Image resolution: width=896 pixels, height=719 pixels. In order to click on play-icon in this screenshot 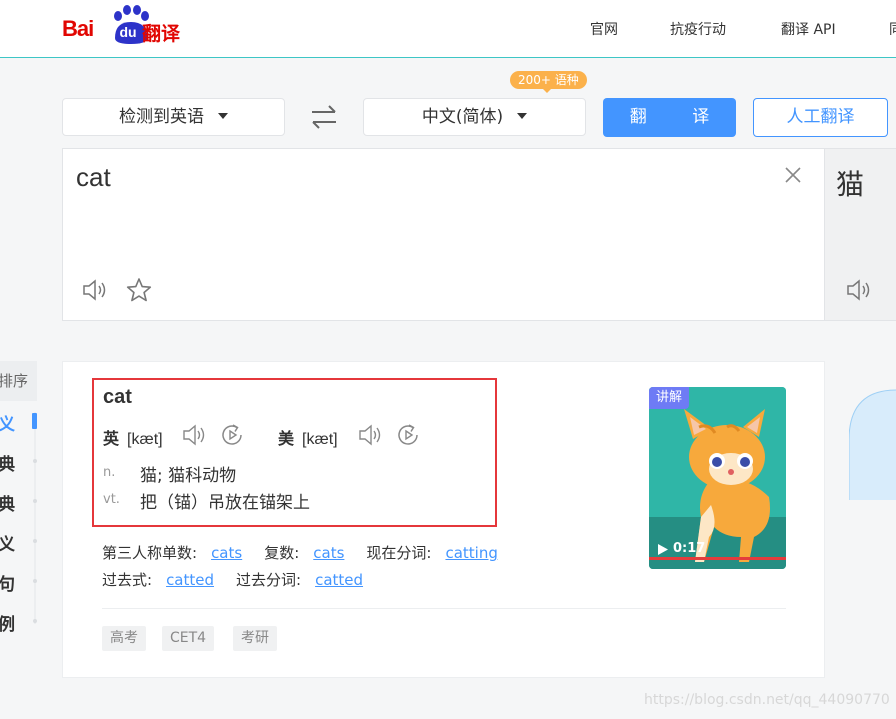, I will do `click(663, 549)`.